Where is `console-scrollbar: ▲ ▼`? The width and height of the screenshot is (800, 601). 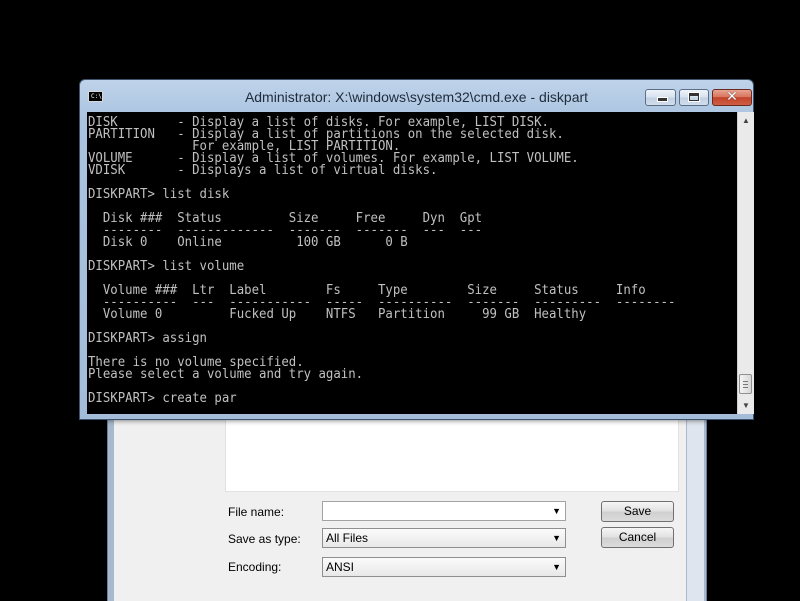 console-scrollbar: ▲ ▼ is located at coordinates (745, 263).